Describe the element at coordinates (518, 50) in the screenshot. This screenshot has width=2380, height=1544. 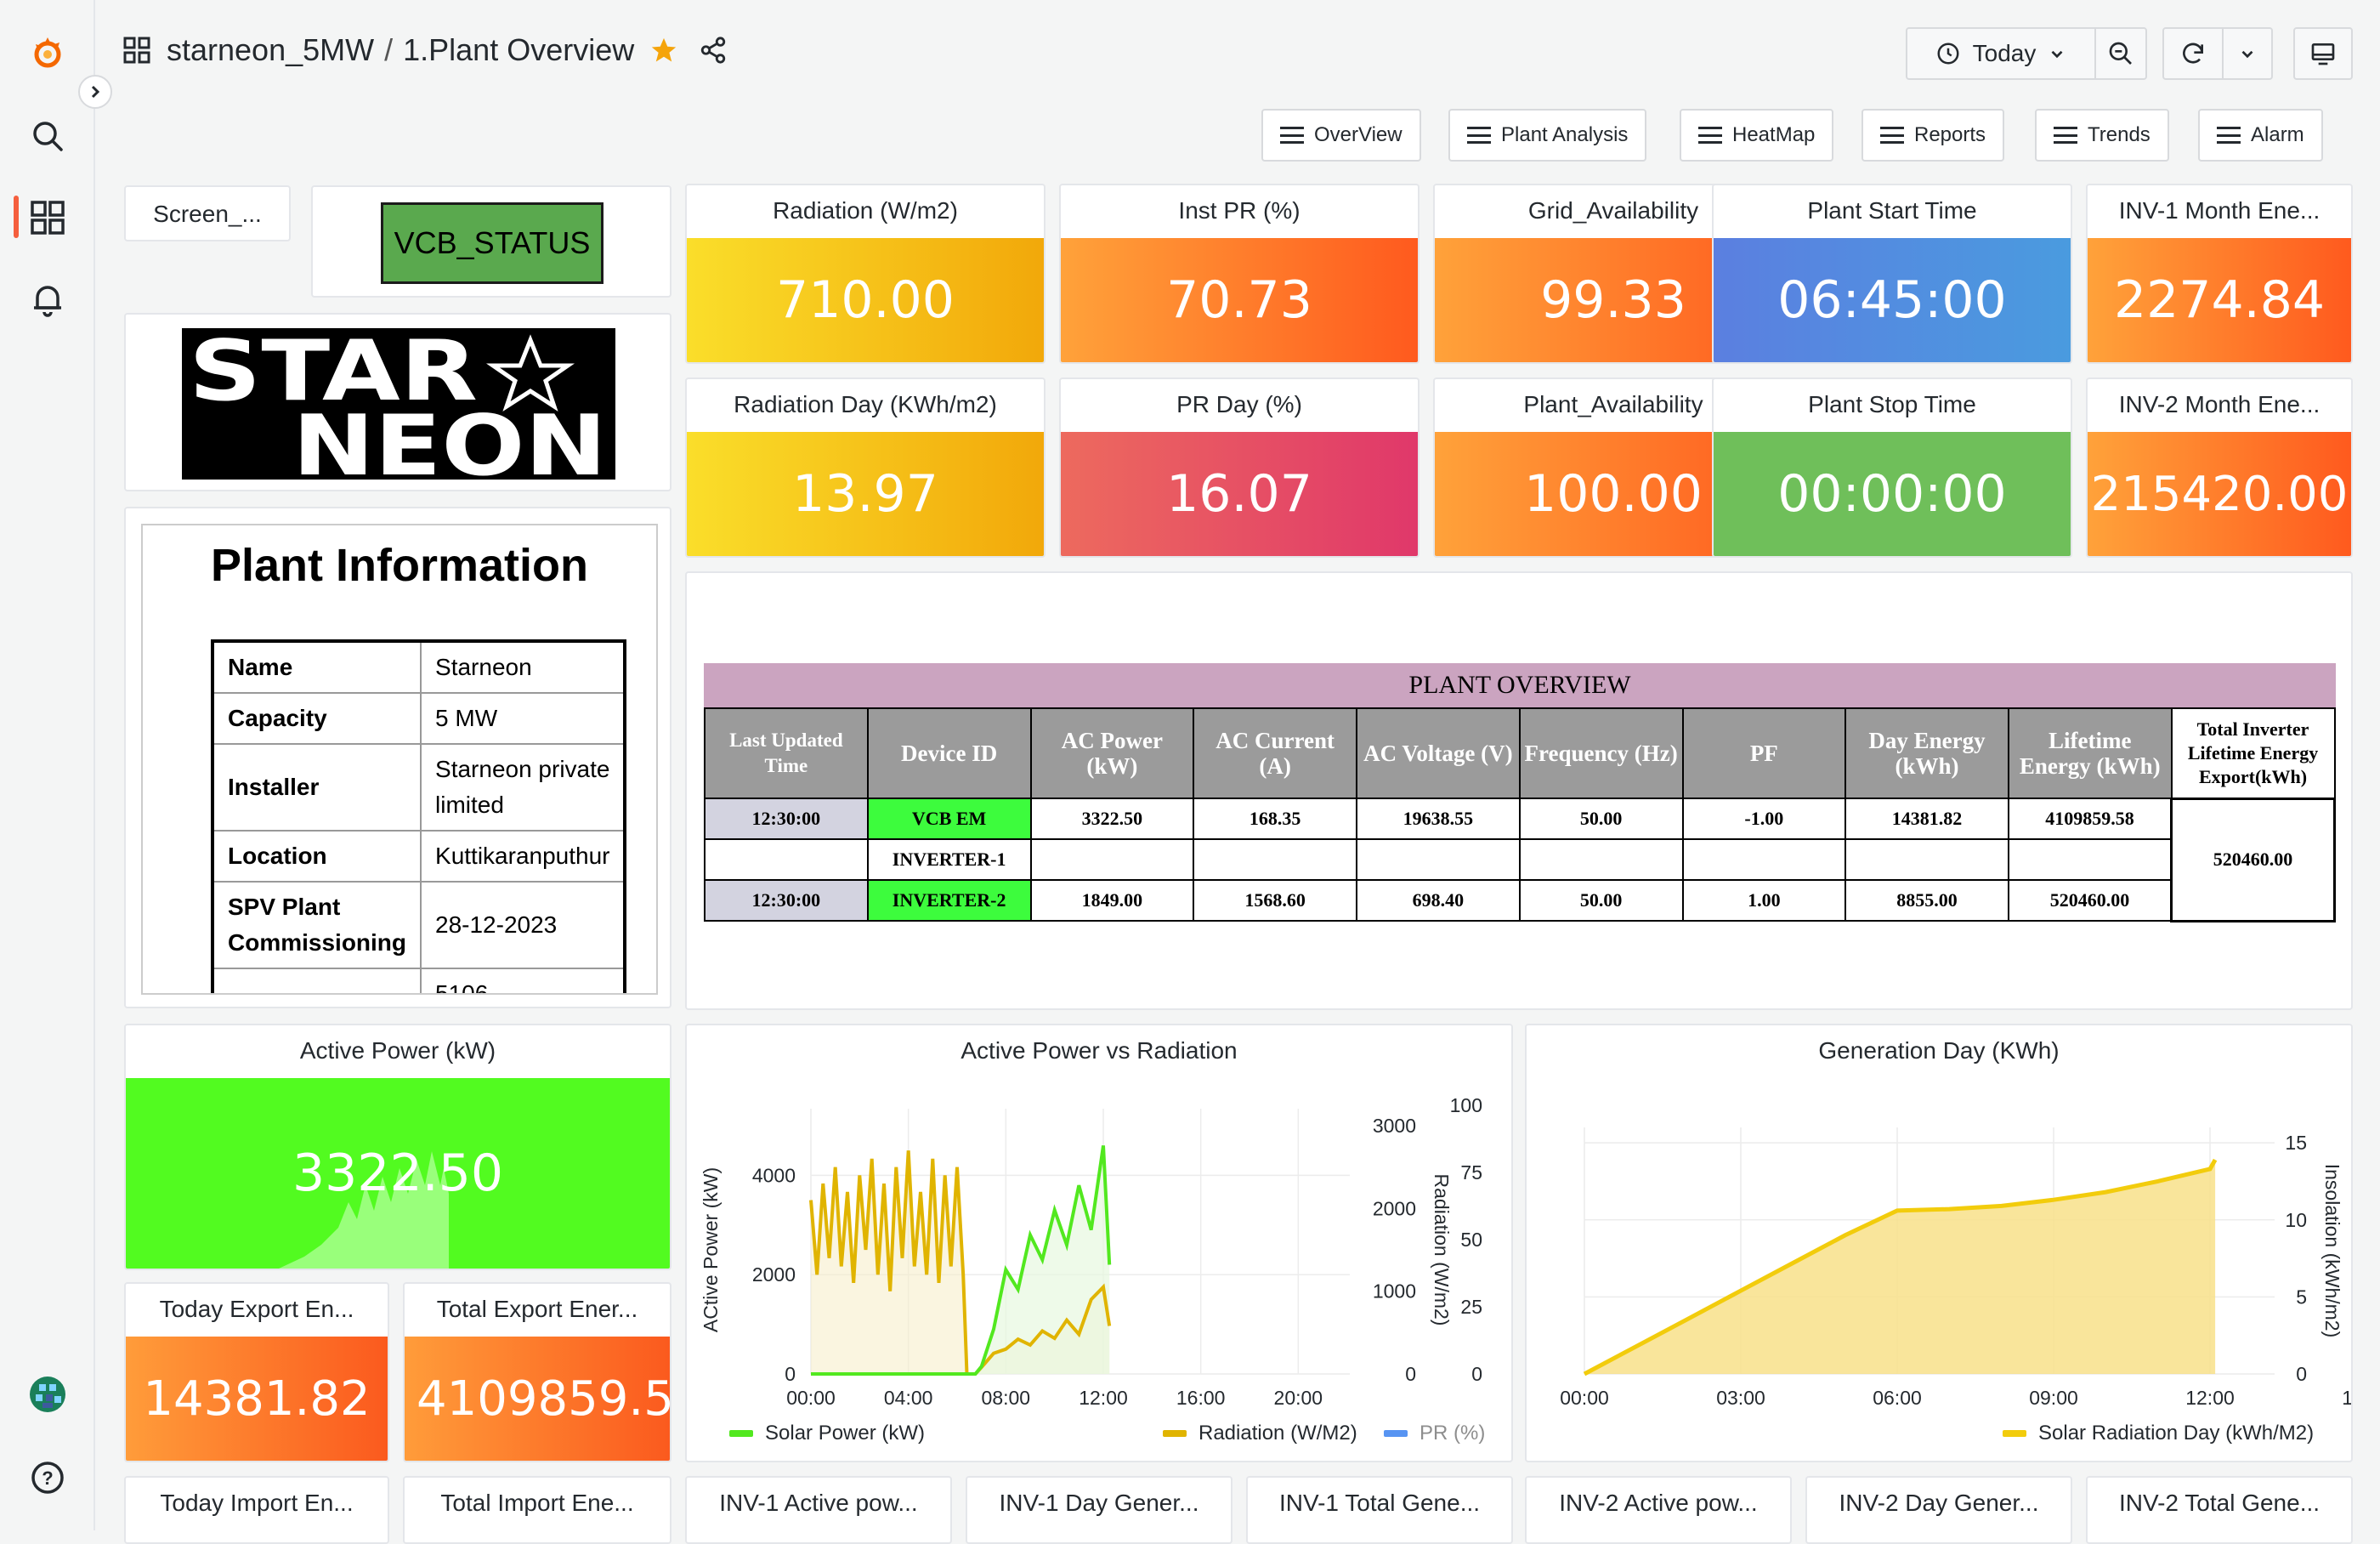
I see `dashboard-title: 1.Plant Overview` at that location.